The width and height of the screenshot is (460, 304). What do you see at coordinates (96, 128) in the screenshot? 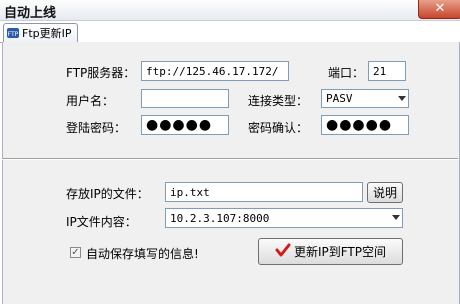
I see `password-label: 登陆密码：` at bounding box center [96, 128].